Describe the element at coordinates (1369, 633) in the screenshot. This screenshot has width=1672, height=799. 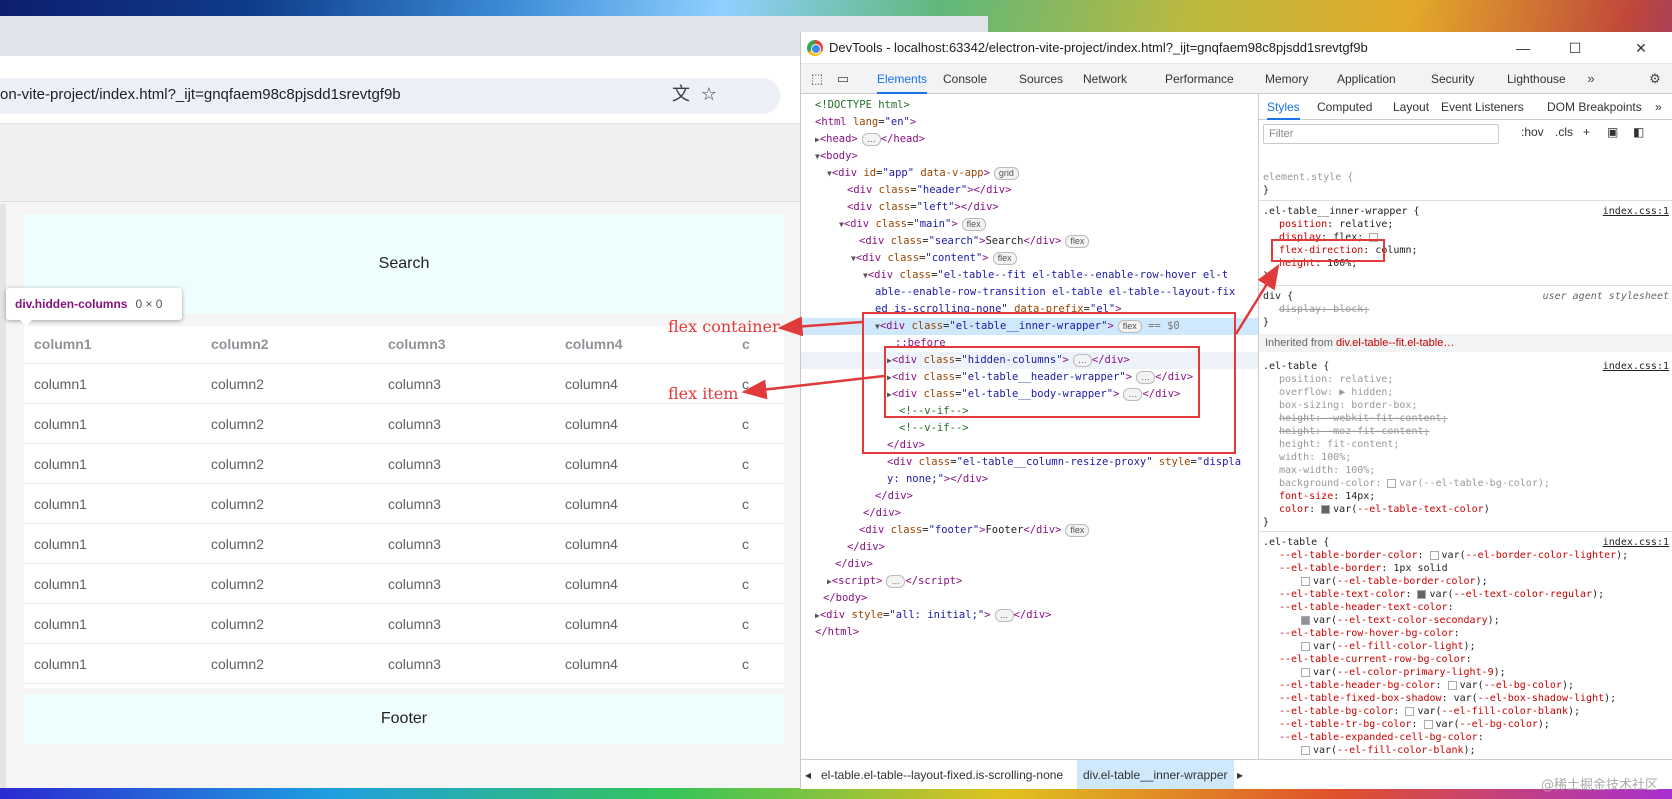
I see `css-line: --el-table-row-hover-bg-color:` at that location.